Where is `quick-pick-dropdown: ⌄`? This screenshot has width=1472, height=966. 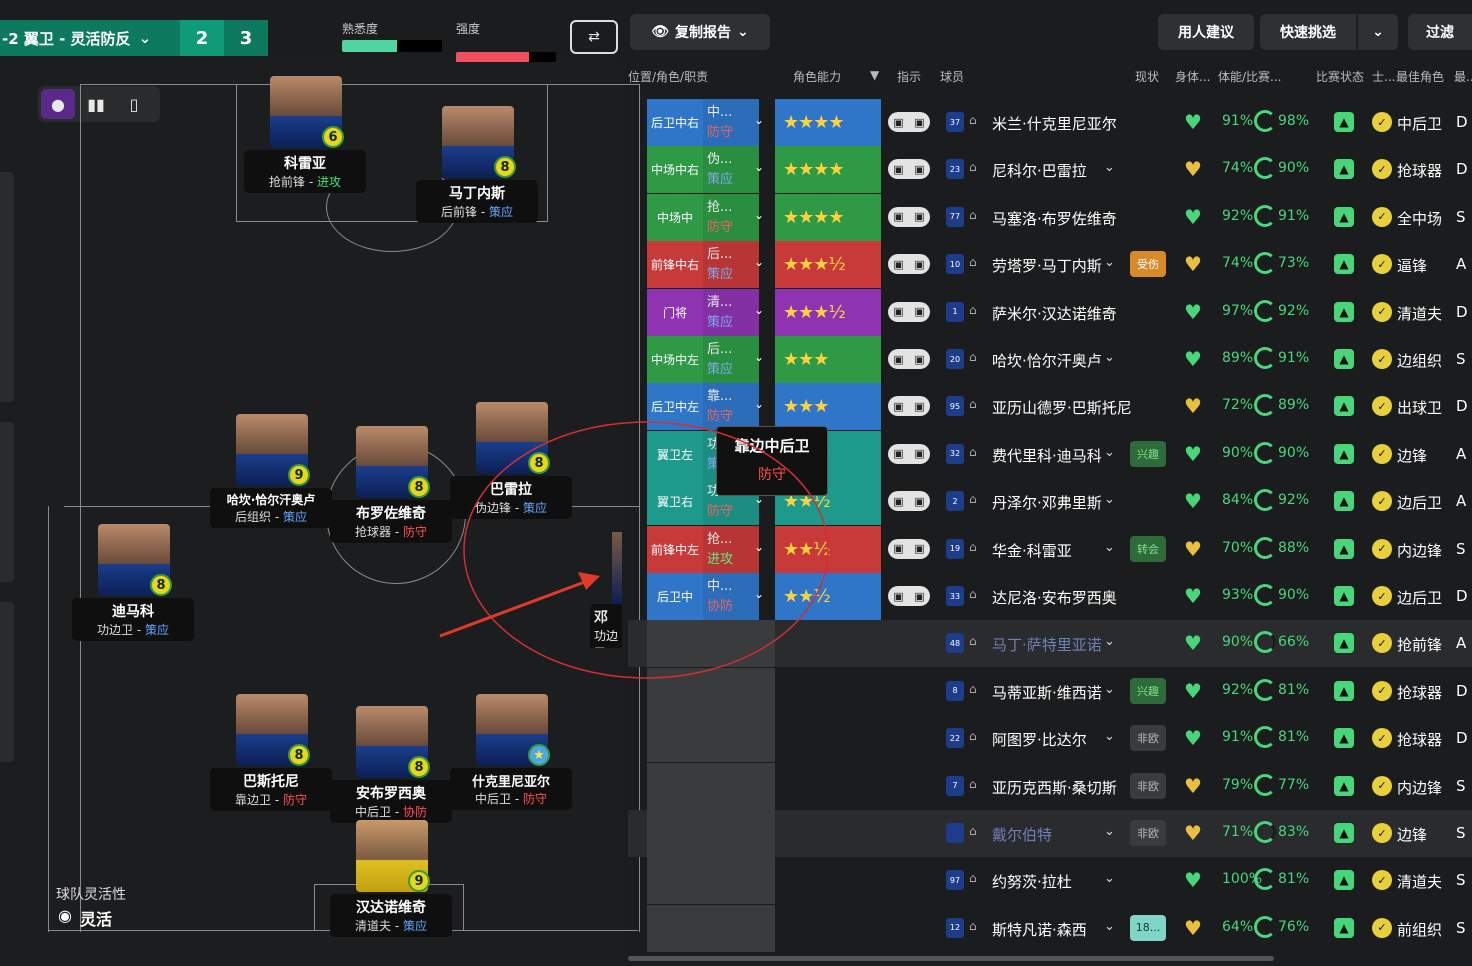
quick-pick-dropdown: ⌄ is located at coordinates (1378, 32).